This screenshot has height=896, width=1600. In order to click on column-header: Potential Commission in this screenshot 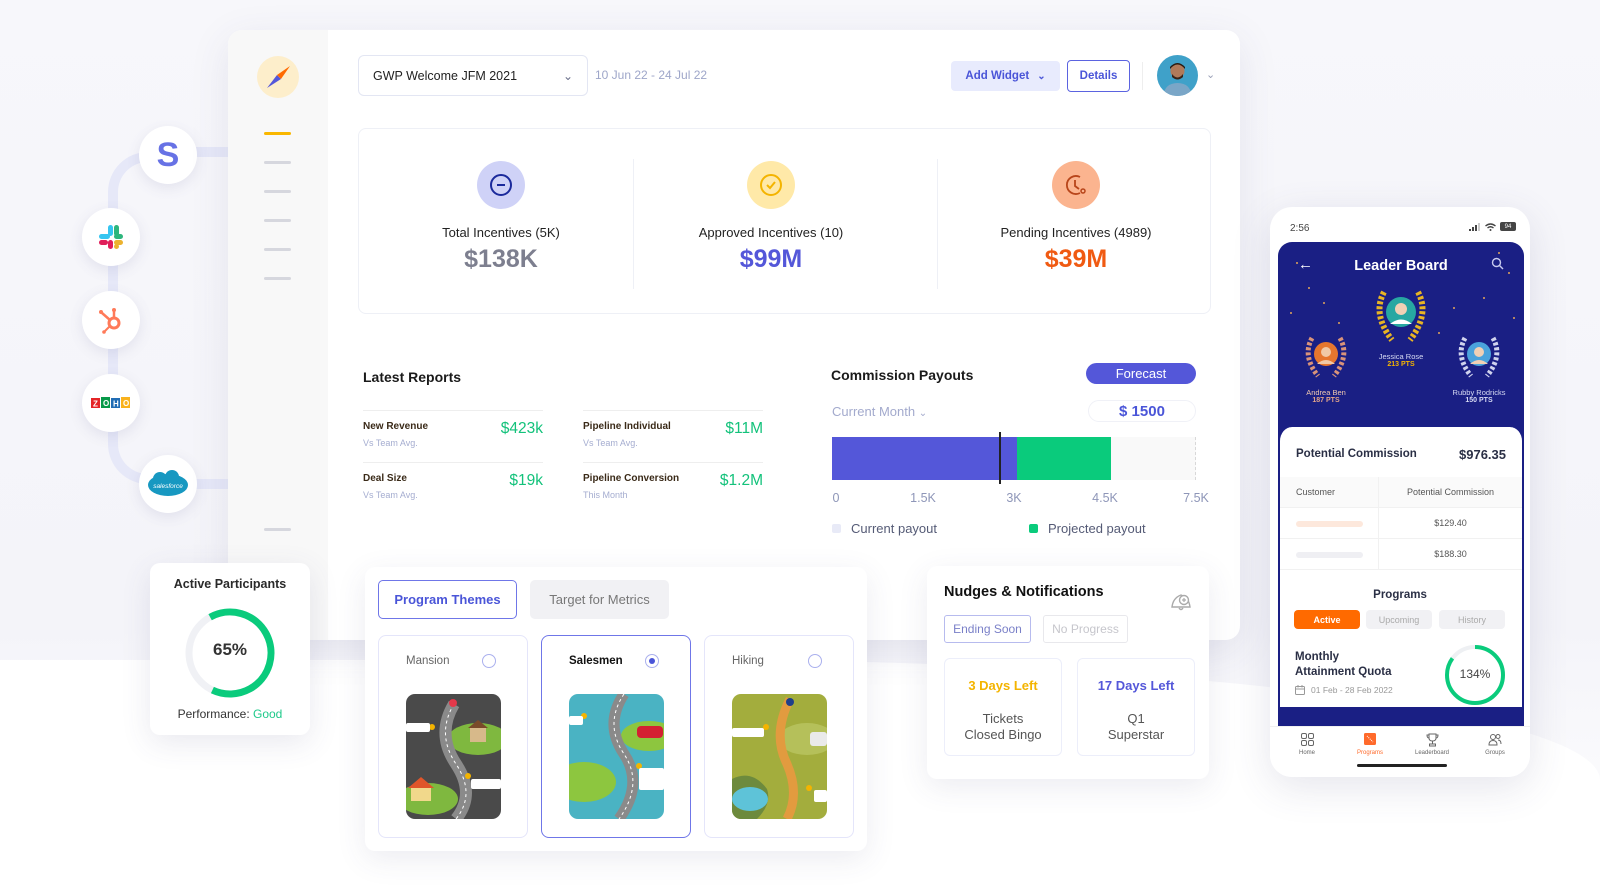, I will do `click(1450, 492)`.